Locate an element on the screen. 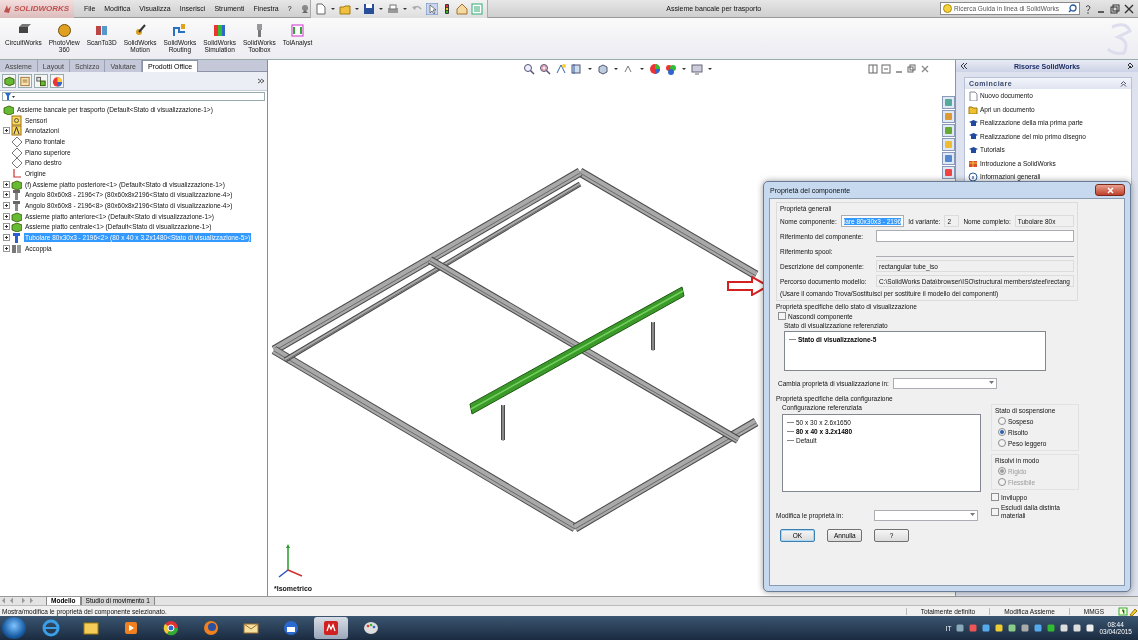  zoom-area-icon is located at coordinates (545, 69).